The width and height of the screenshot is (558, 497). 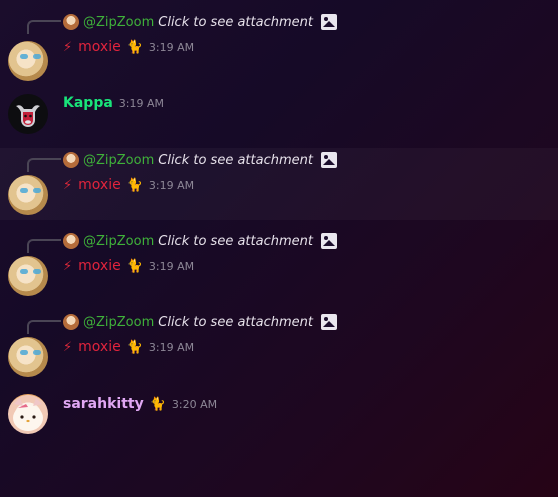 I want to click on message-item: sarahkitty 🐈 3:20 AM, so click(x=279, y=413).